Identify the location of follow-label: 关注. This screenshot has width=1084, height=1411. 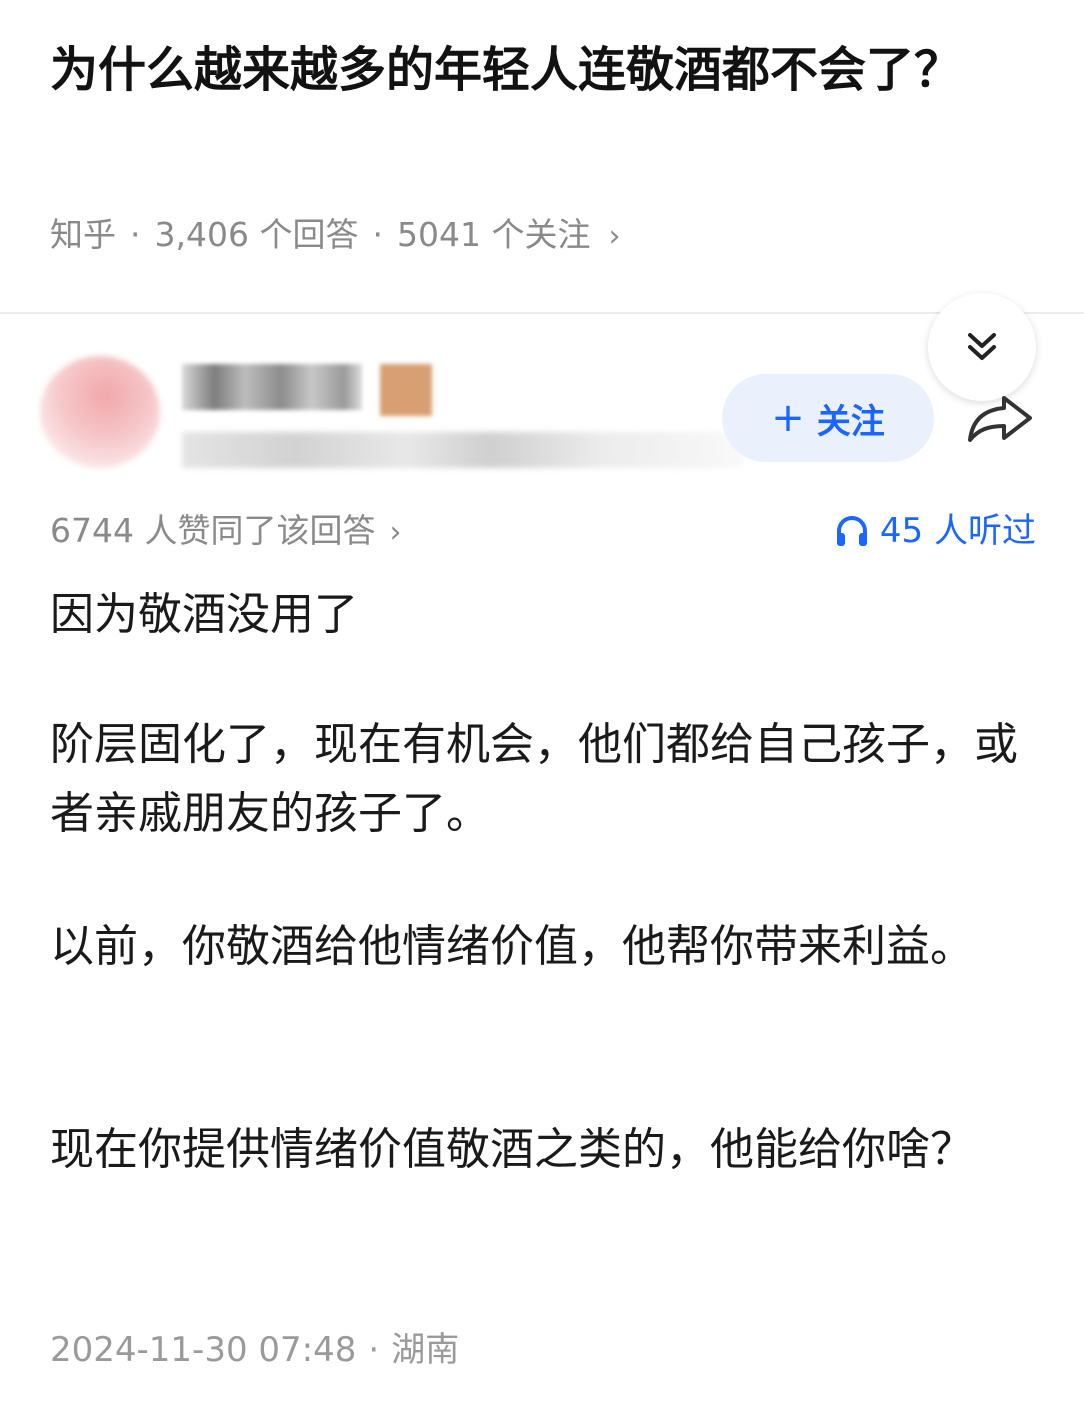
(850, 421).